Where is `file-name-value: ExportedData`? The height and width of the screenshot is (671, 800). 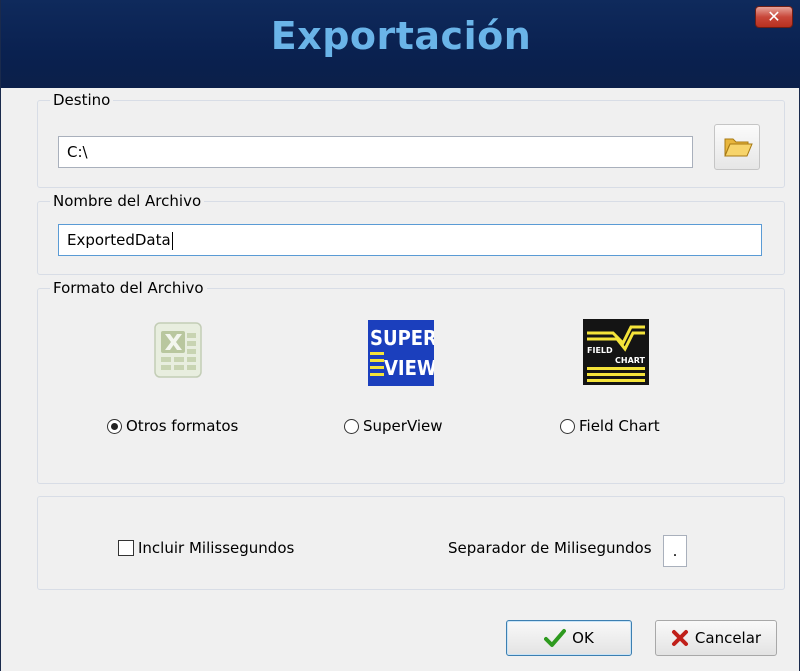
file-name-value: ExportedData is located at coordinates (119, 240).